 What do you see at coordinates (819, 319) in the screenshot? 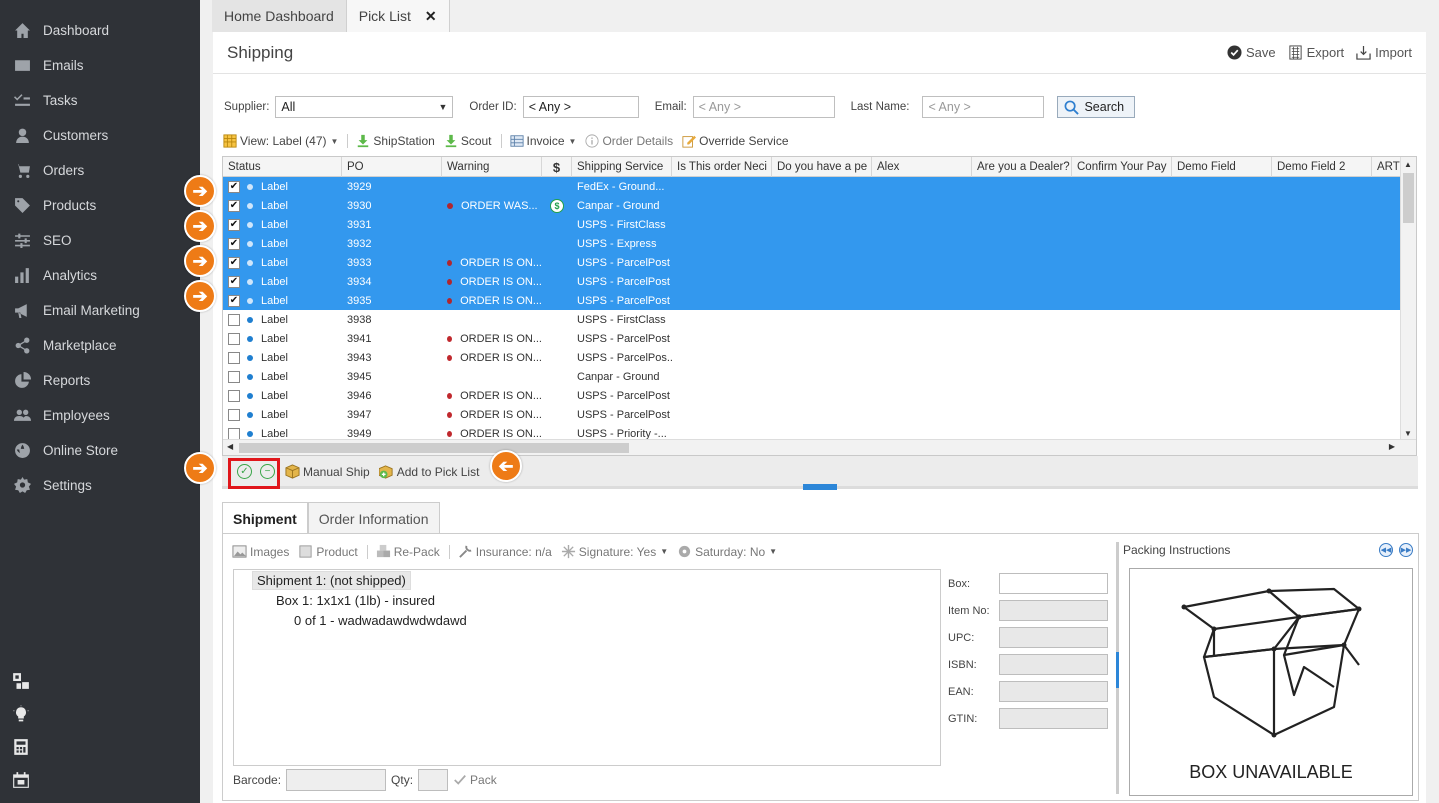
I see `table-row: Label 3938 USPS - FirstClass` at bounding box center [819, 319].